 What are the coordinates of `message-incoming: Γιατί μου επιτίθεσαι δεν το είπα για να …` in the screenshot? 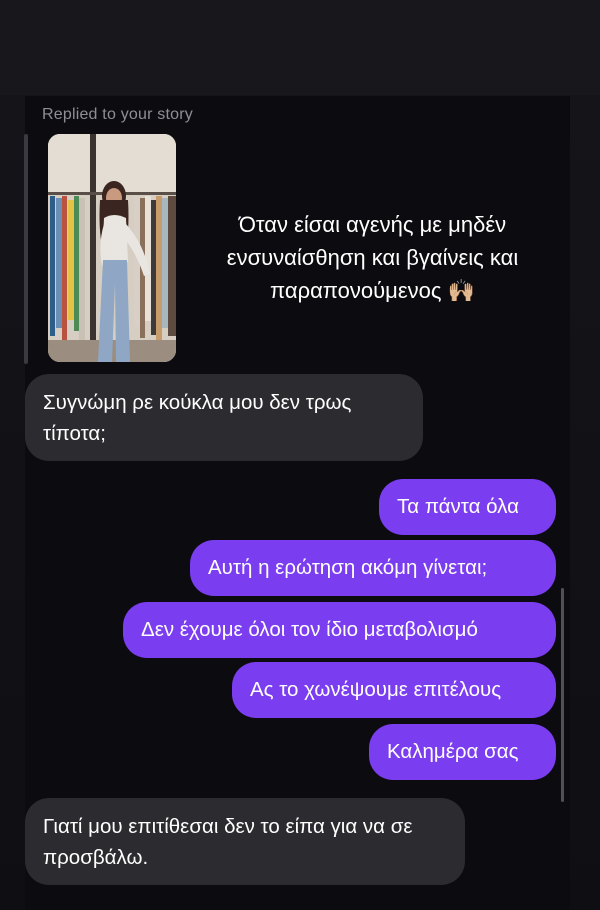 It's located at (245, 841).